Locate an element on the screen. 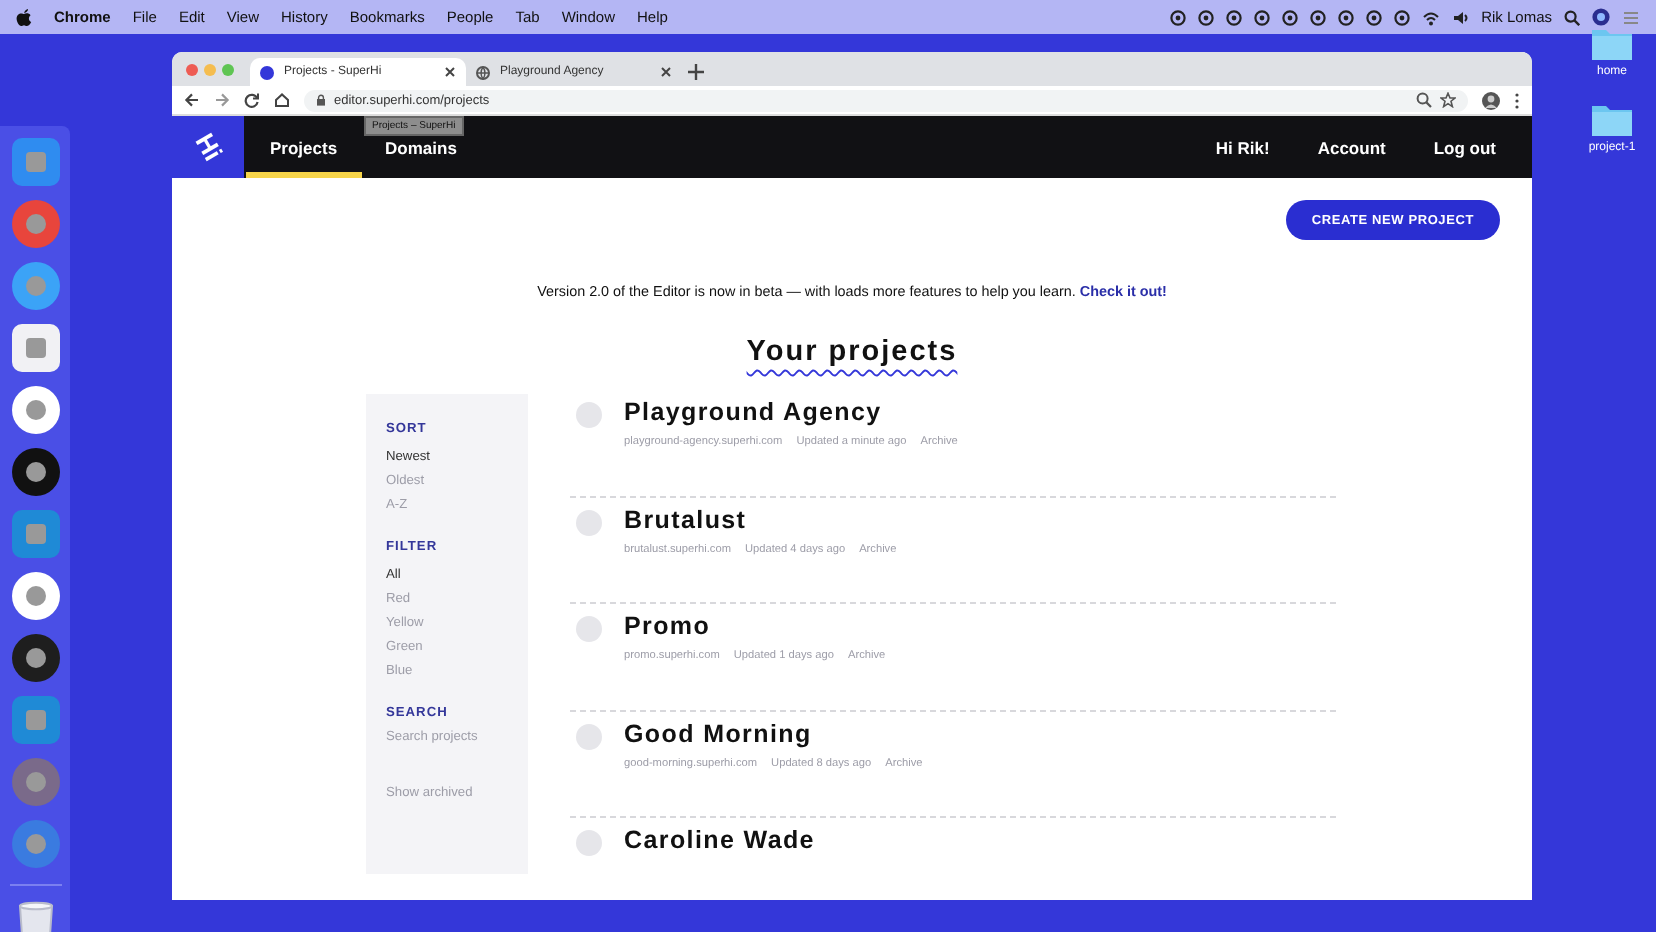 This screenshot has height=932, width=1656. new-tab-icon is located at coordinates (696, 72).